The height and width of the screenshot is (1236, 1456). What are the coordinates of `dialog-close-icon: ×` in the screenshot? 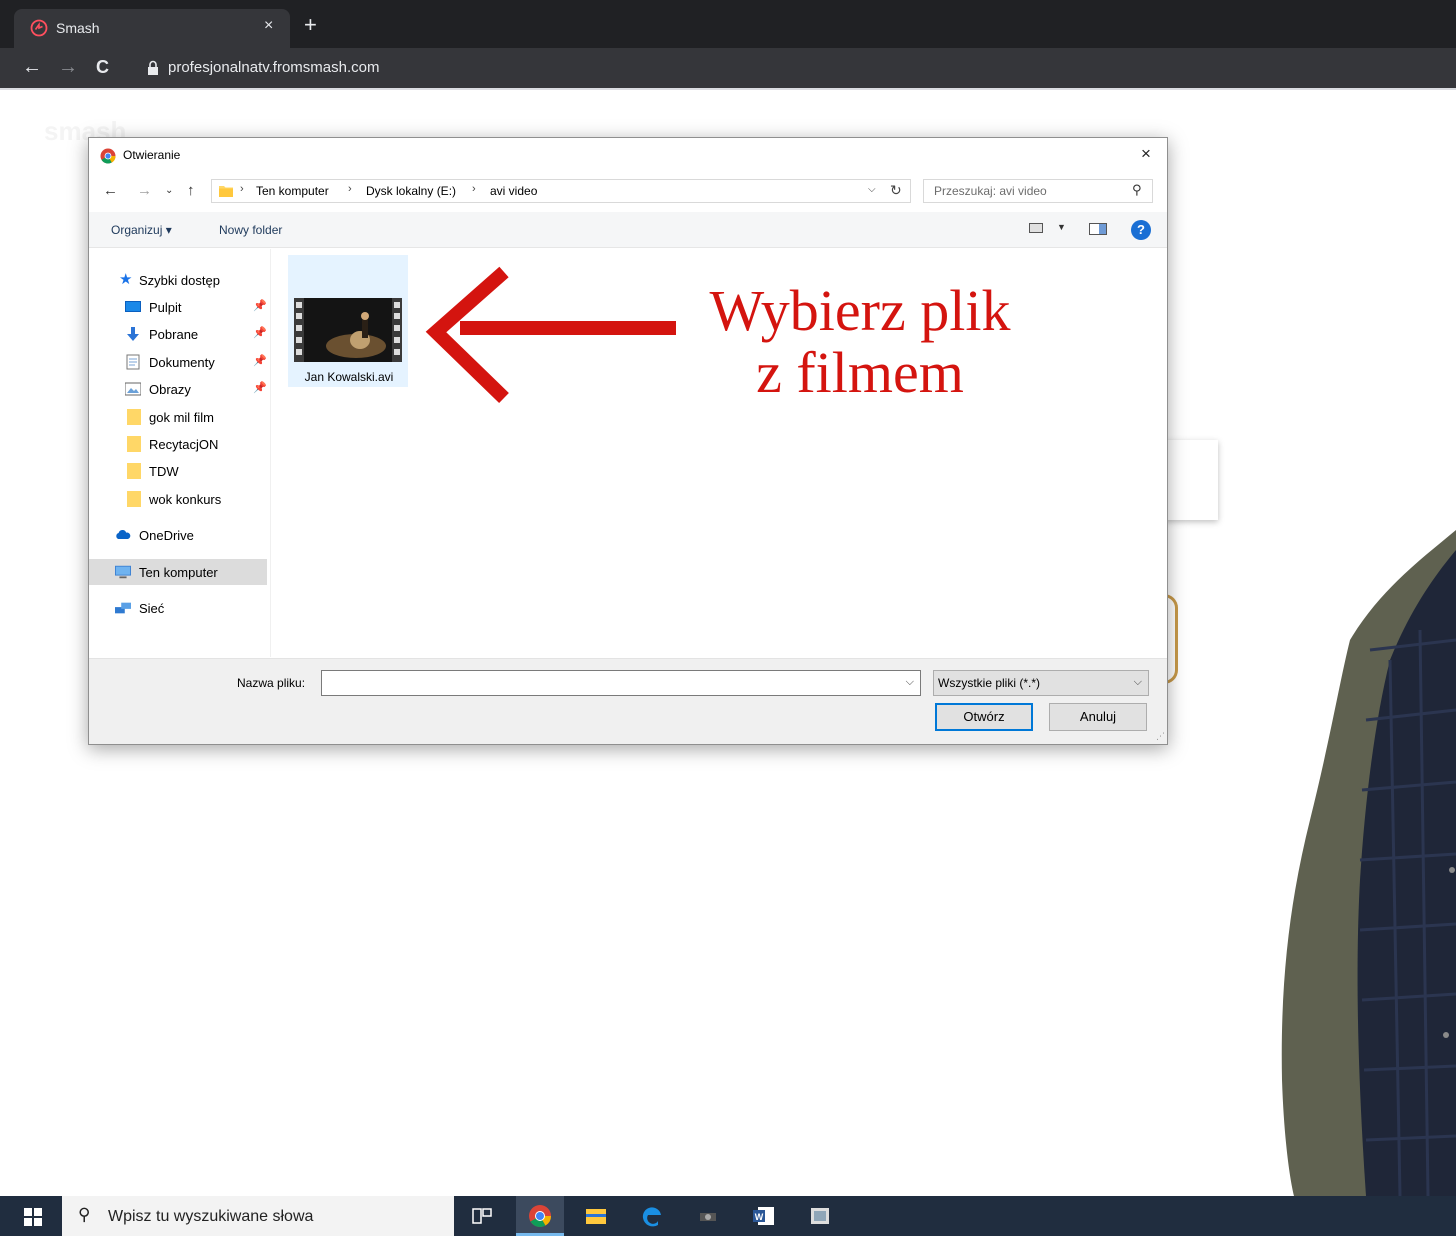 It's located at (1146, 154).